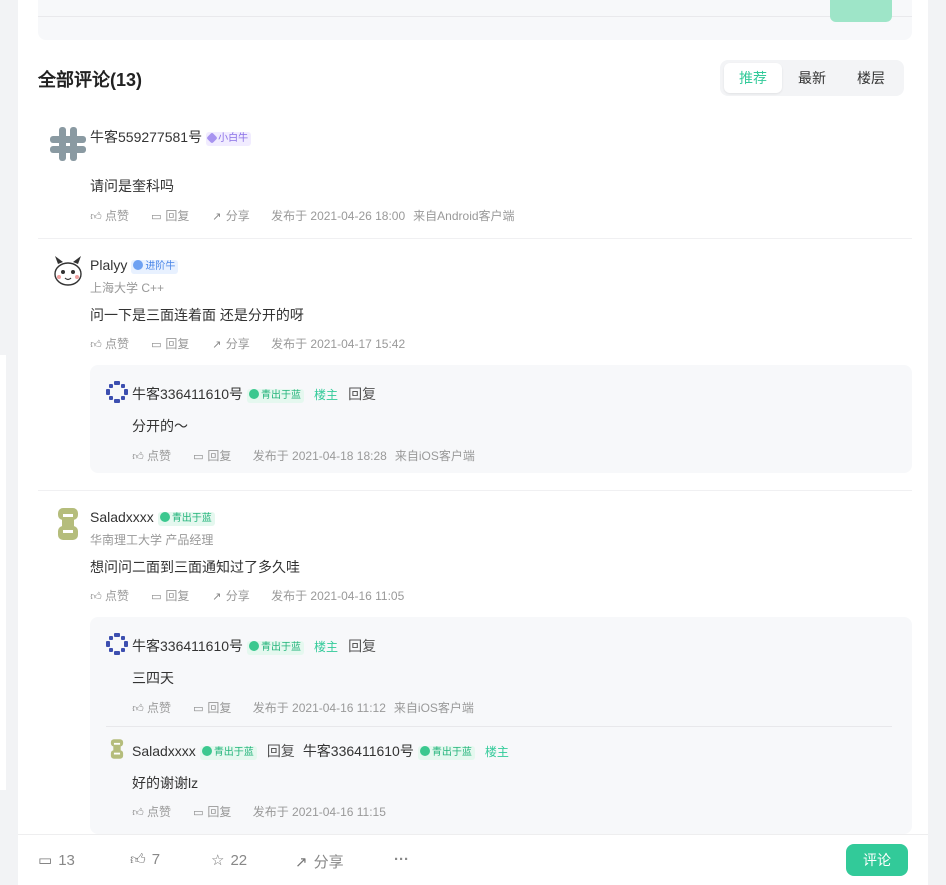 This screenshot has width=946, height=885. Describe the element at coordinates (871, 78) in the screenshot. I see `tab-floor: 楼层` at that location.